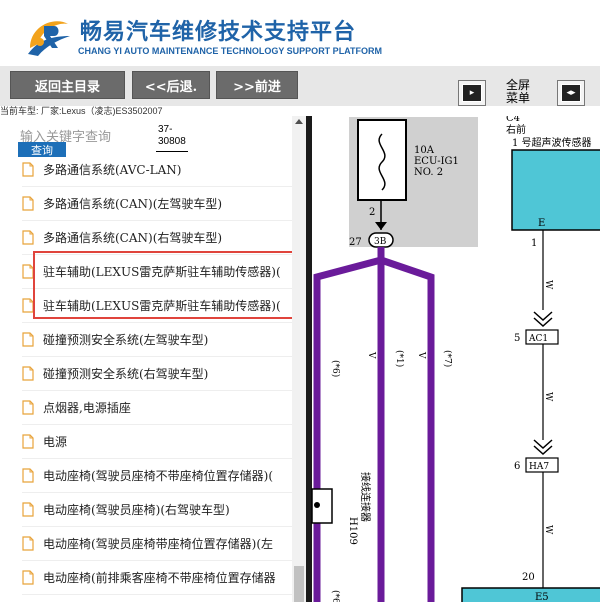 The width and height of the screenshot is (600, 602). Describe the element at coordinates (335, 596) in the screenshot. I see `note-6b-label: (*6)` at that location.